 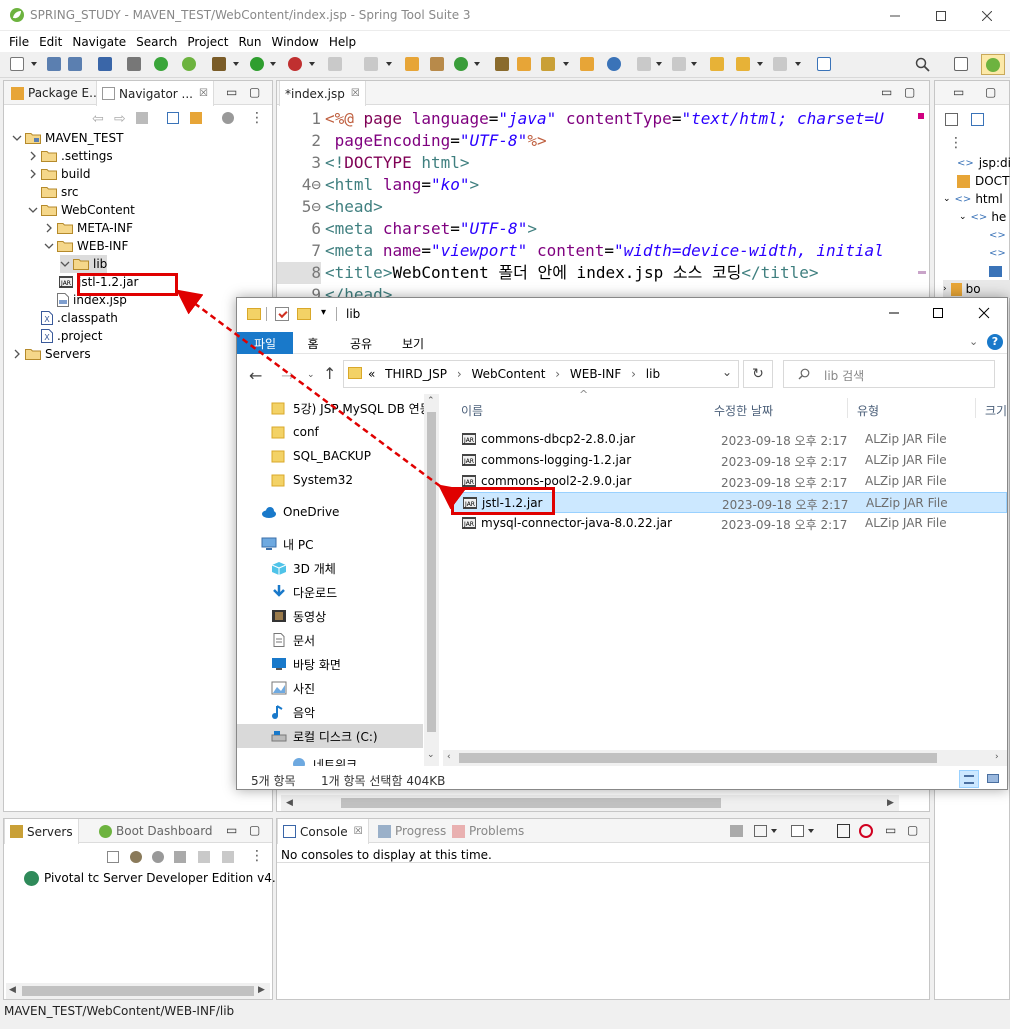 What do you see at coordinates (265, 343) in the screenshot?
I see `ribbon-tab-file: 파일` at bounding box center [265, 343].